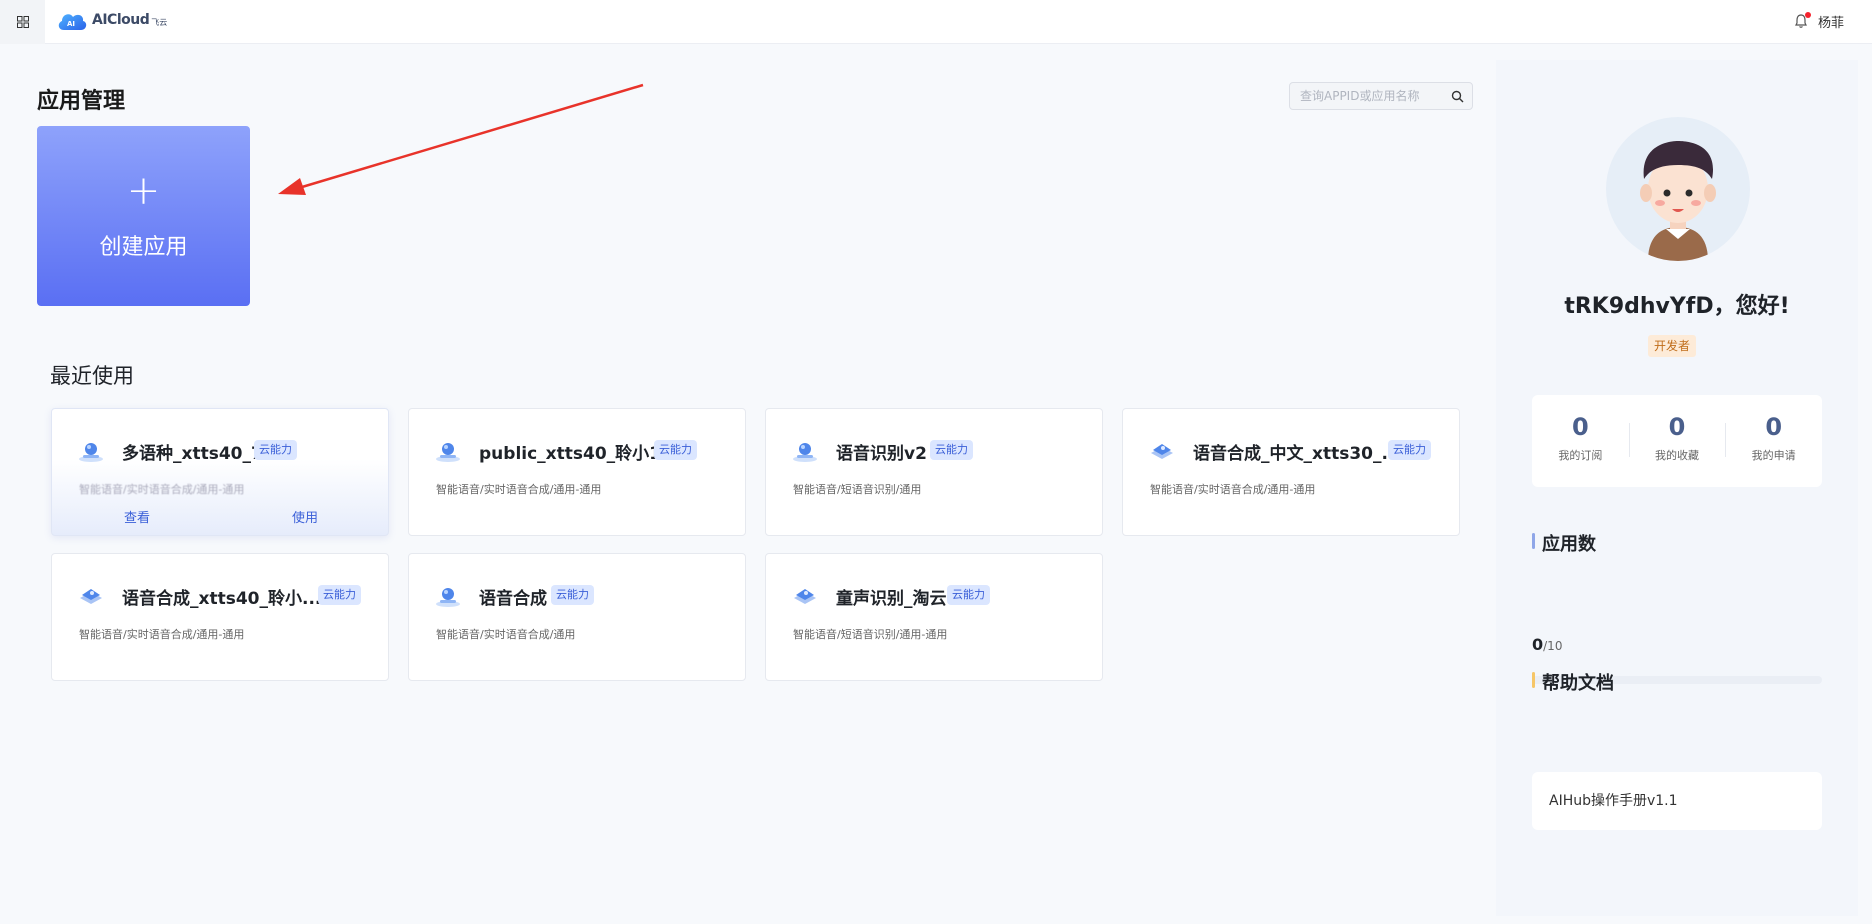 Image resolution: width=1872 pixels, height=924 pixels. I want to click on notification-dot, so click(1808, 15).